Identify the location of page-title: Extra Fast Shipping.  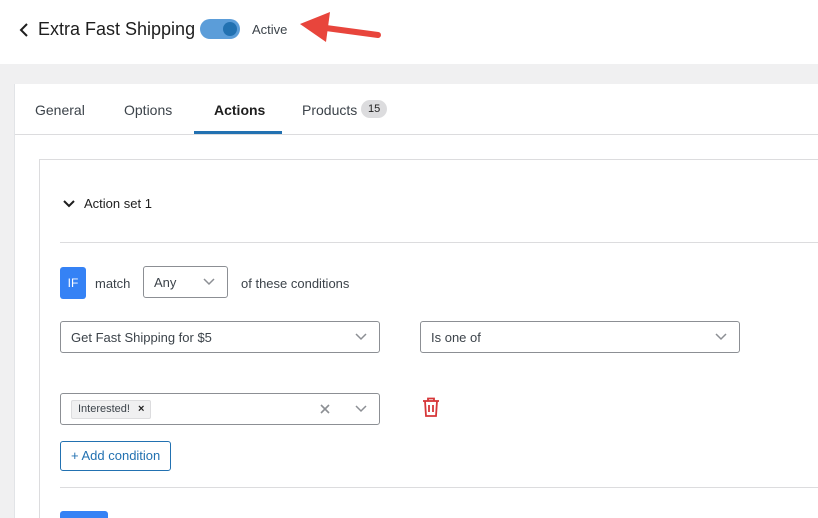
(117, 29).